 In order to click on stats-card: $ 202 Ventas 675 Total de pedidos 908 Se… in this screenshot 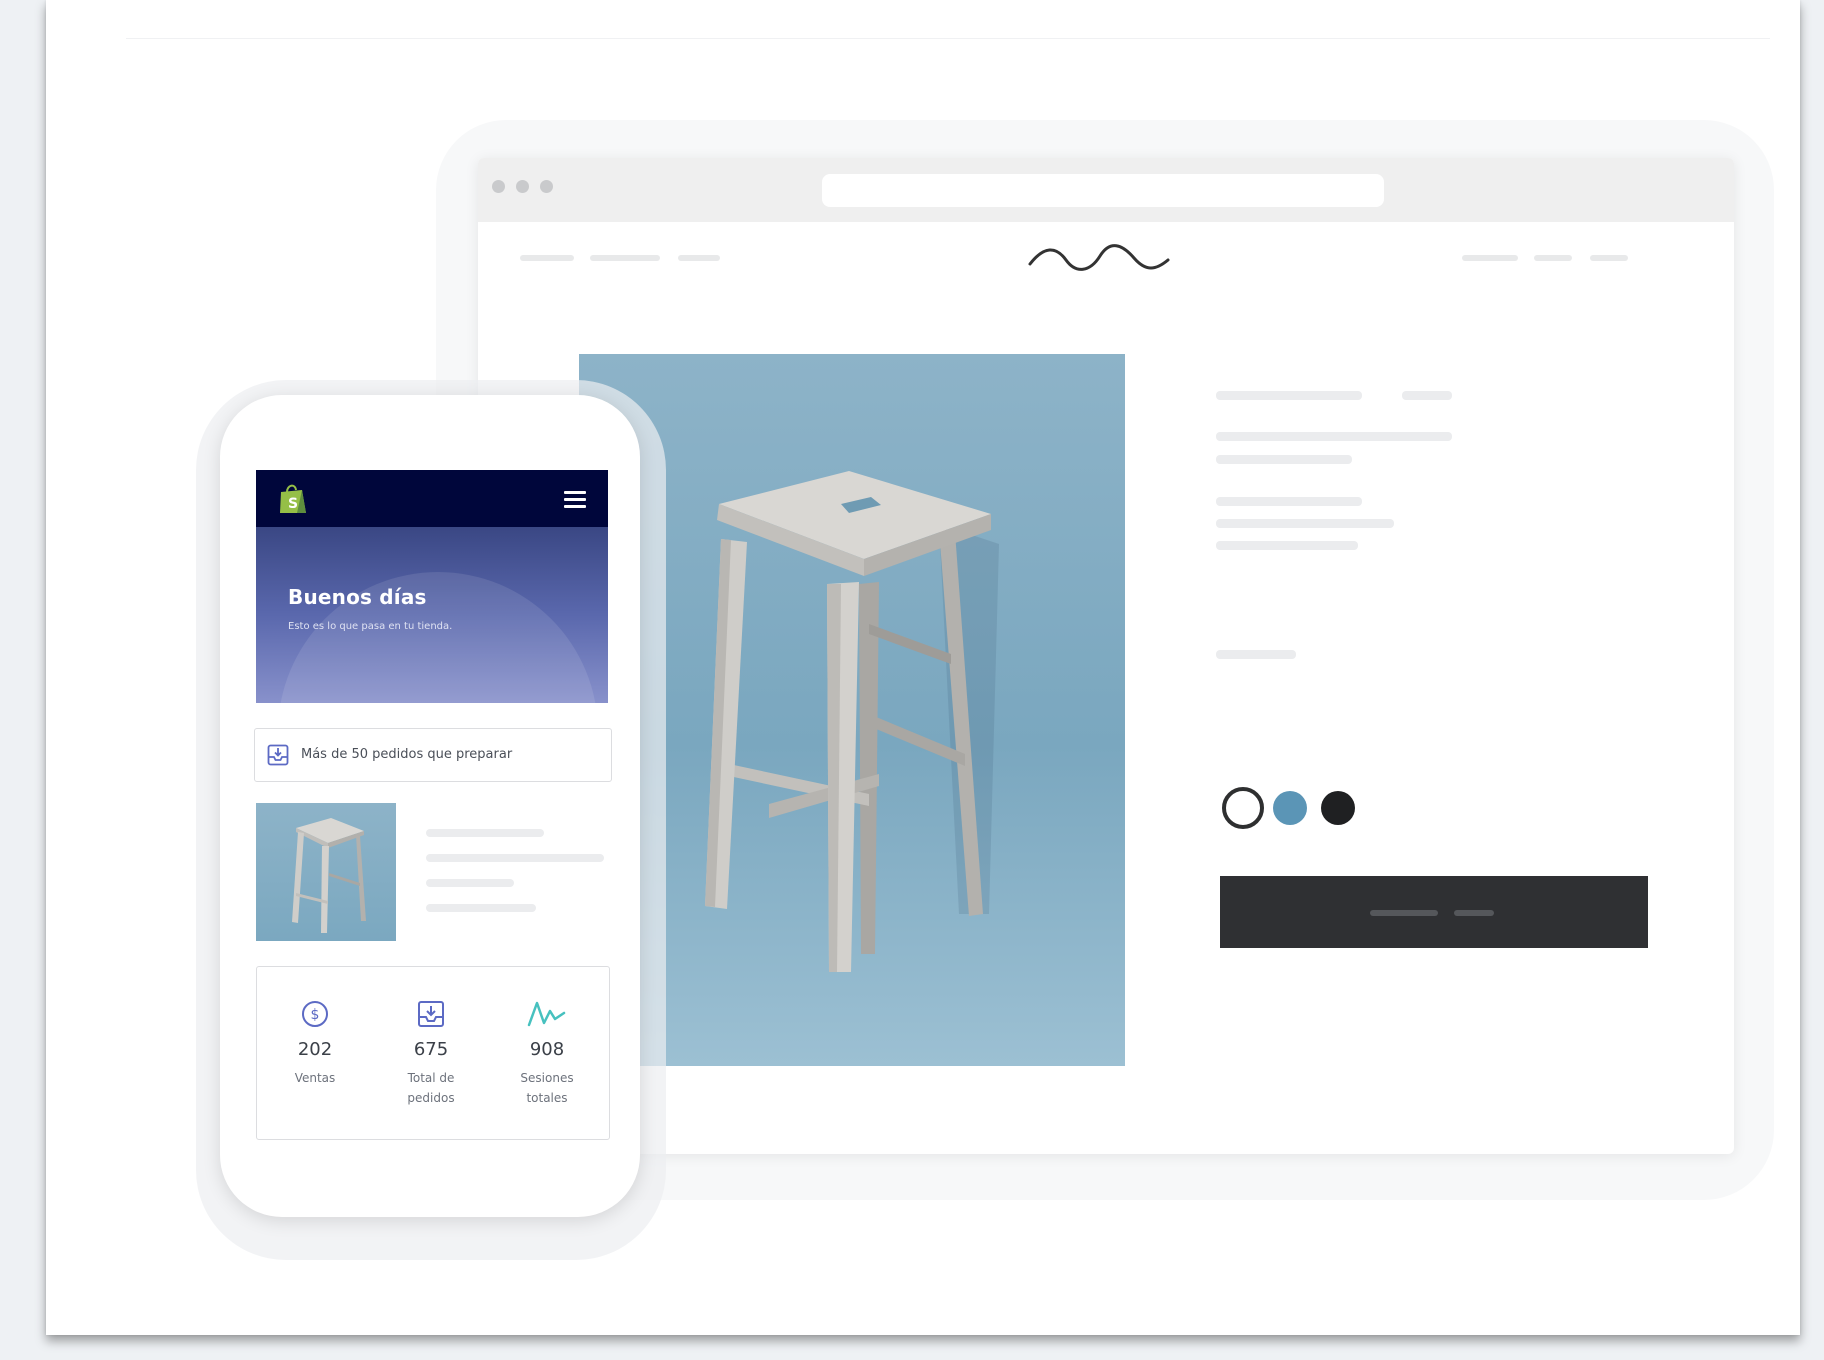, I will do `click(433, 1053)`.